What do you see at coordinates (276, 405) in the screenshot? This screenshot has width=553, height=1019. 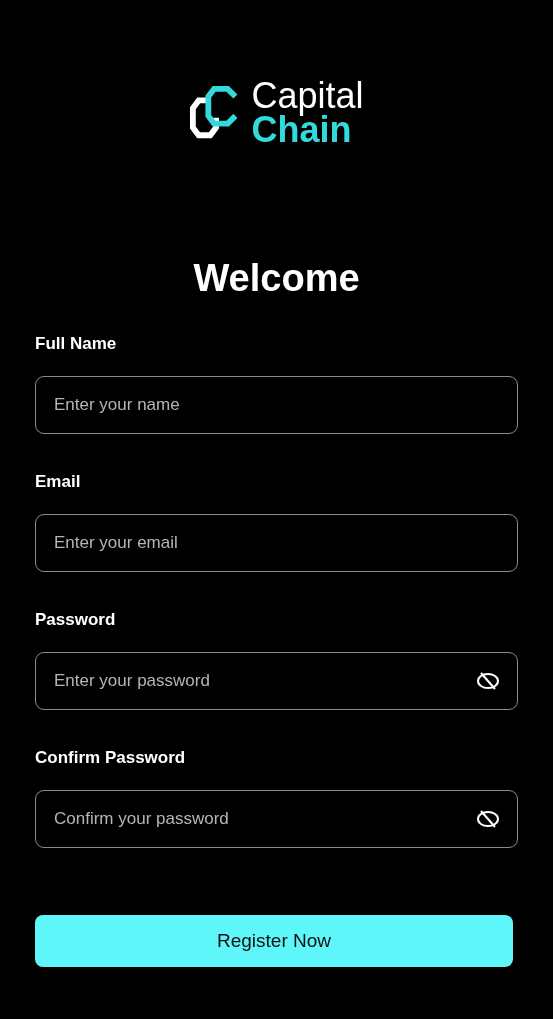 I see `input-field: Enter your name` at bounding box center [276, 405].